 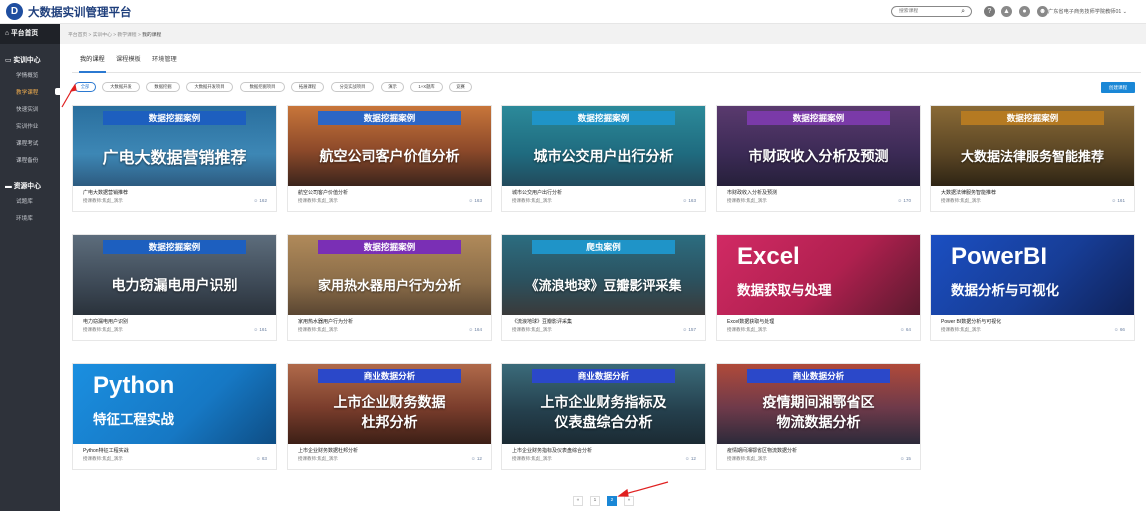 I want to click on teacher-label: 授课教师:, so click(x=93, y=329).